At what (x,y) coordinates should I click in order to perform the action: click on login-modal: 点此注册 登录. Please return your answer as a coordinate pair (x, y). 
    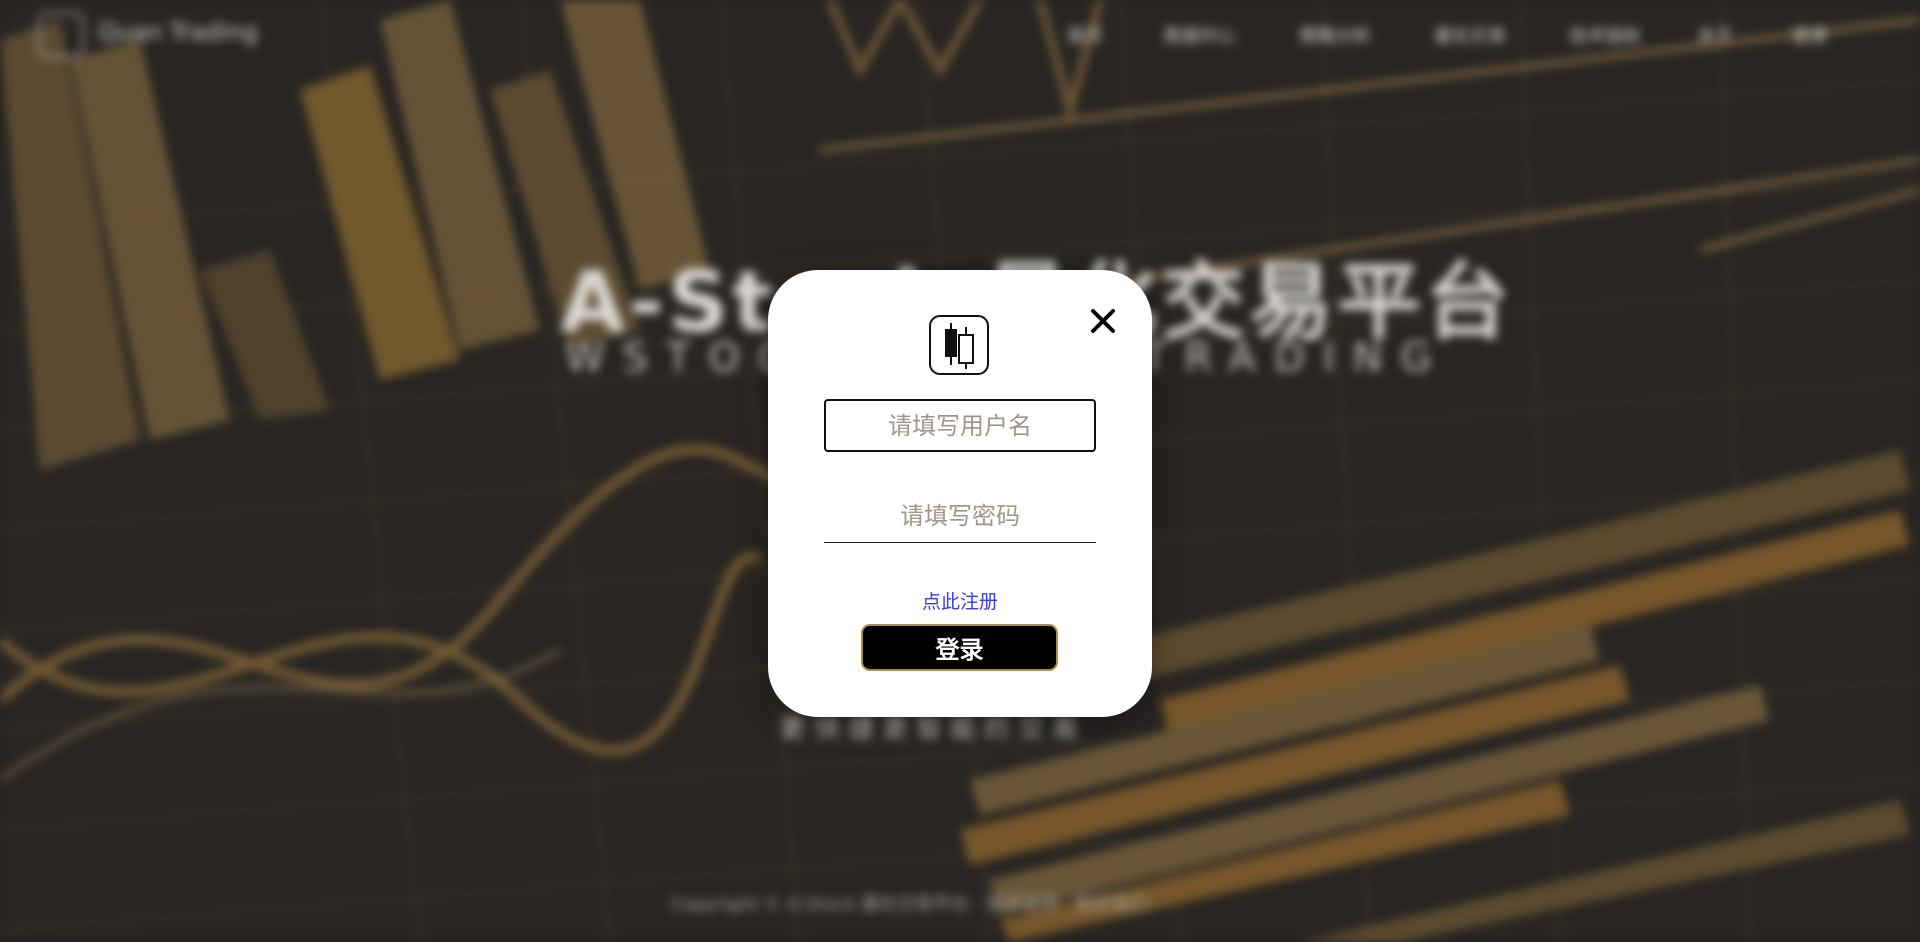
    Looking at the image, I should click on (960, 493).